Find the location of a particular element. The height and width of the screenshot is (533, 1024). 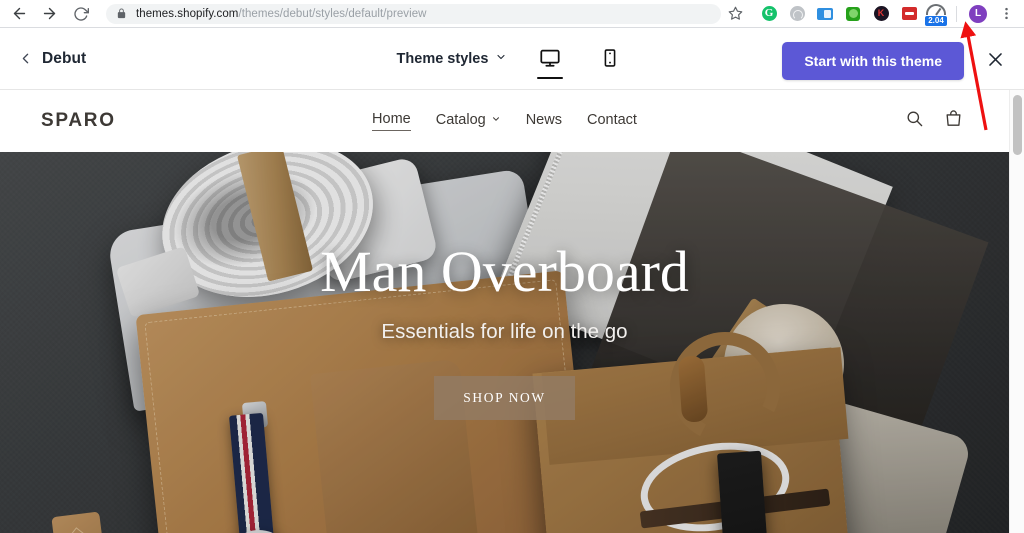

blue-tag-extension-icon is located at coordinates (825, 14).